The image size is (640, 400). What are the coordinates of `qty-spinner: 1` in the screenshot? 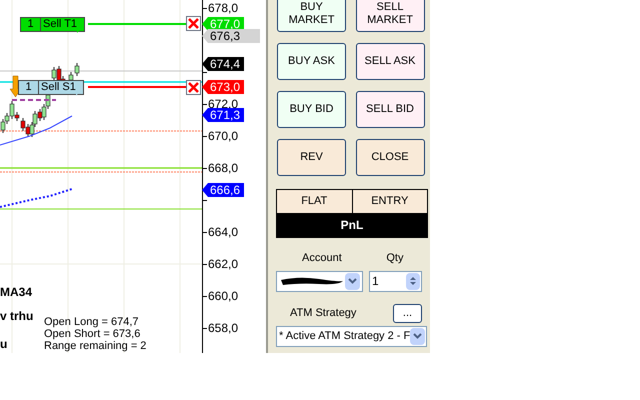 It's located at (395, 281).